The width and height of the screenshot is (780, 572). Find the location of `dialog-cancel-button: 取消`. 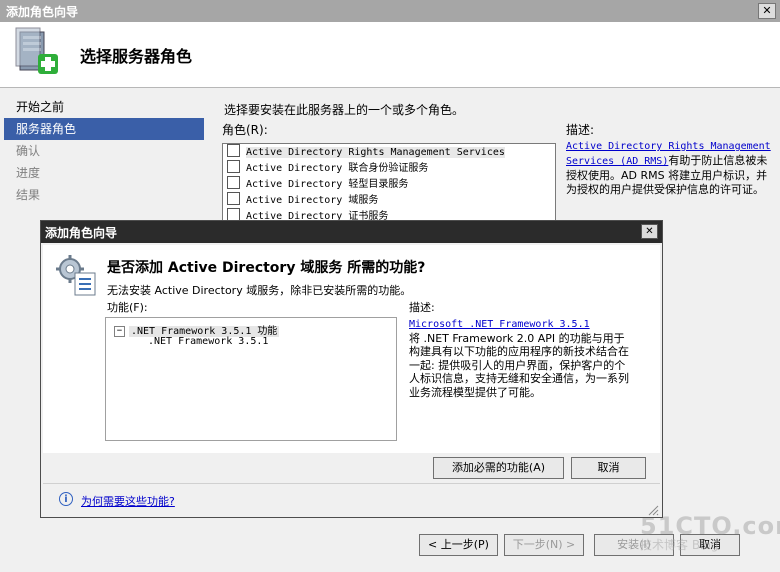

dialog-cancel-button: 取消 is located at coordinates (608, 468).